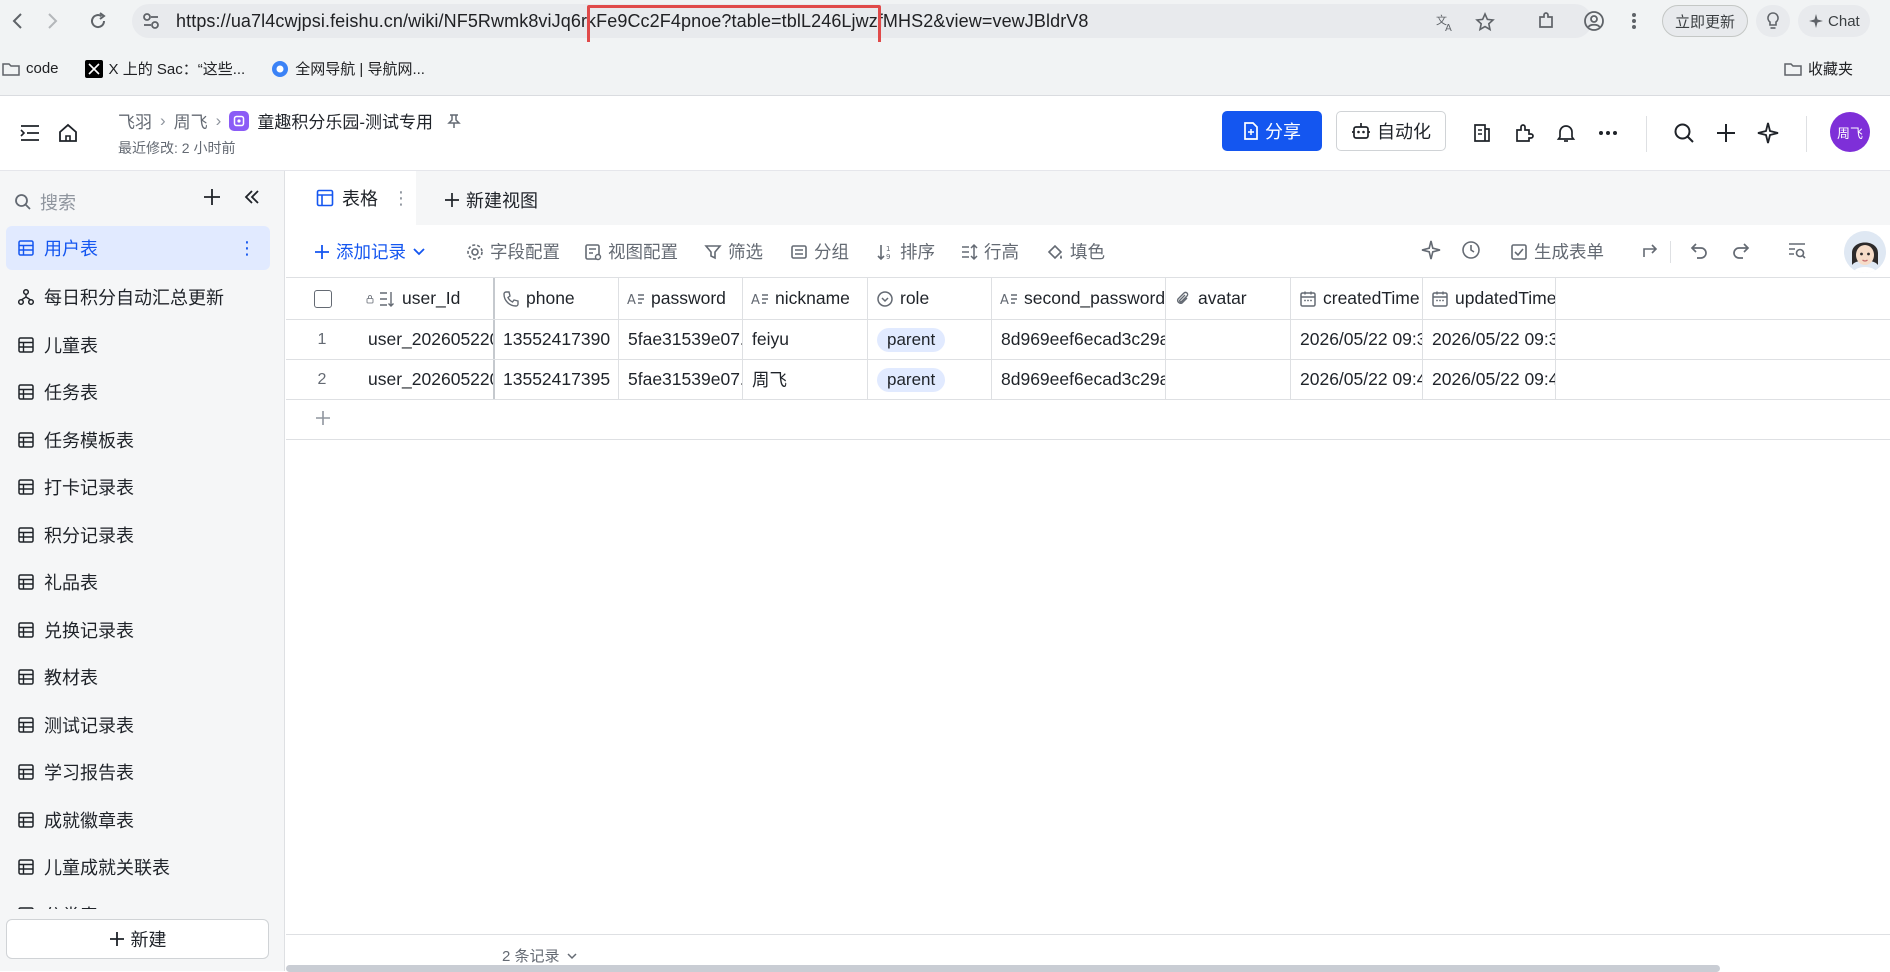 This screenshot has width=1890, height=972. What do you see at coordinates (805, 339) in the screenshot?
I see `cell-nickname: feiyu` at bounding box center [805, 339].